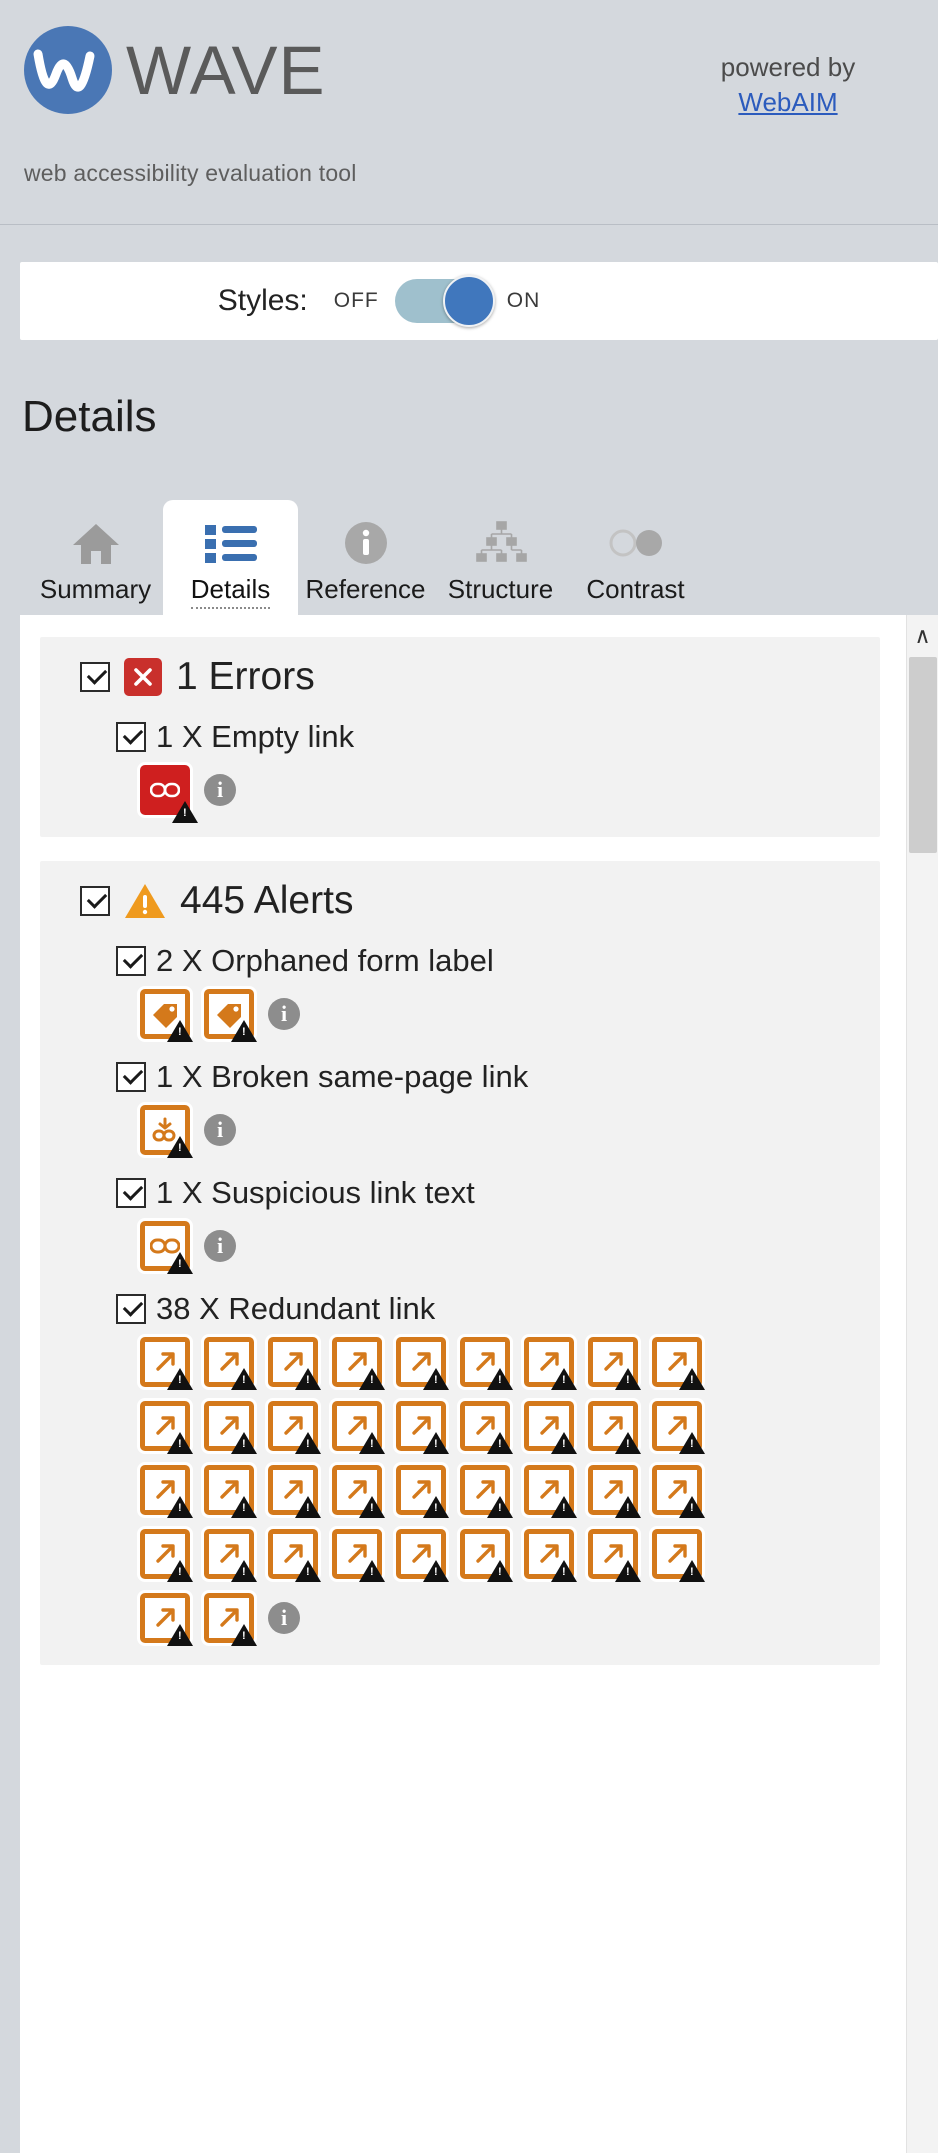 This screenshot has height=2153, width=938. Describe the element at coordinates (498, 1309) in the screenshot. I see `item-redundant-link-header: 38 X Redundant link` at that location.